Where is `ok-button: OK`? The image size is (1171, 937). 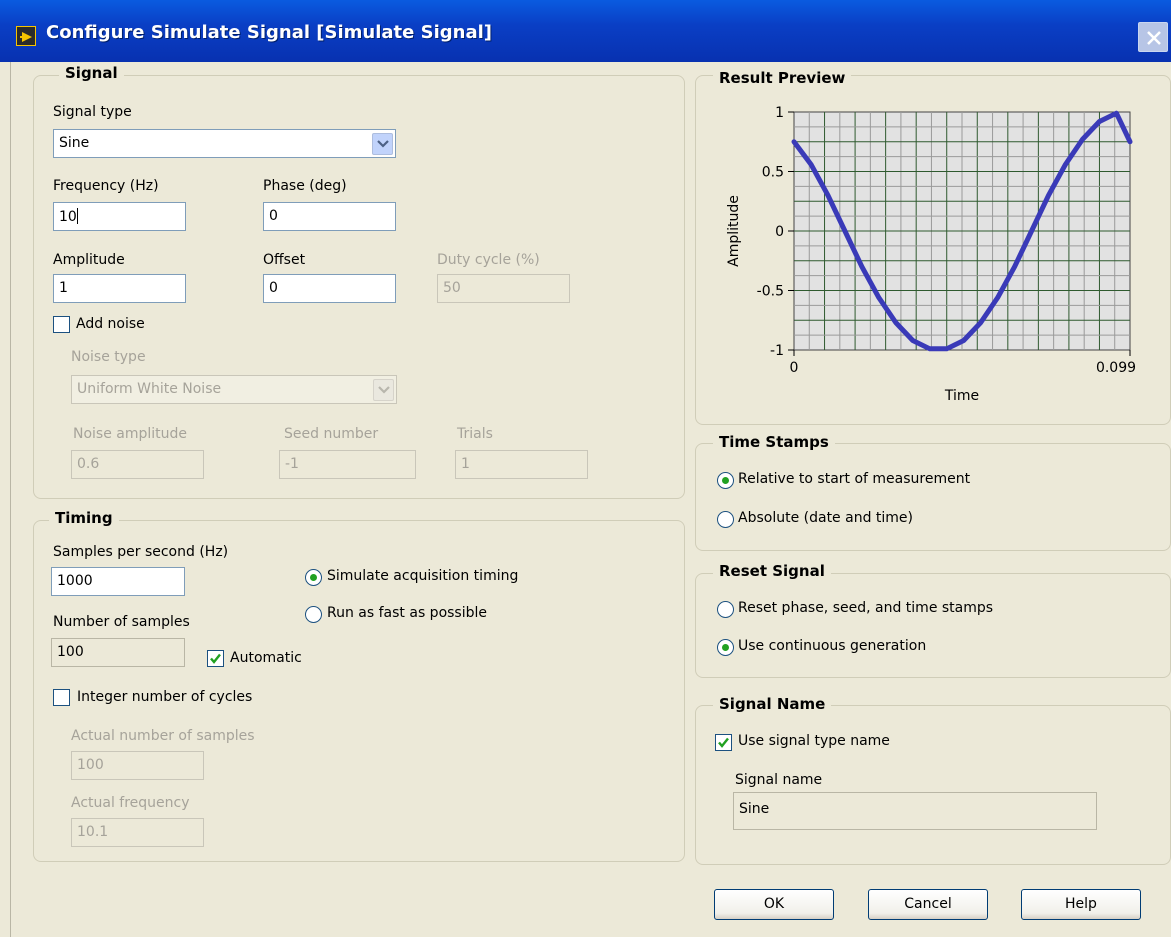 ok-button: OK is located at coordinates (774, 904).